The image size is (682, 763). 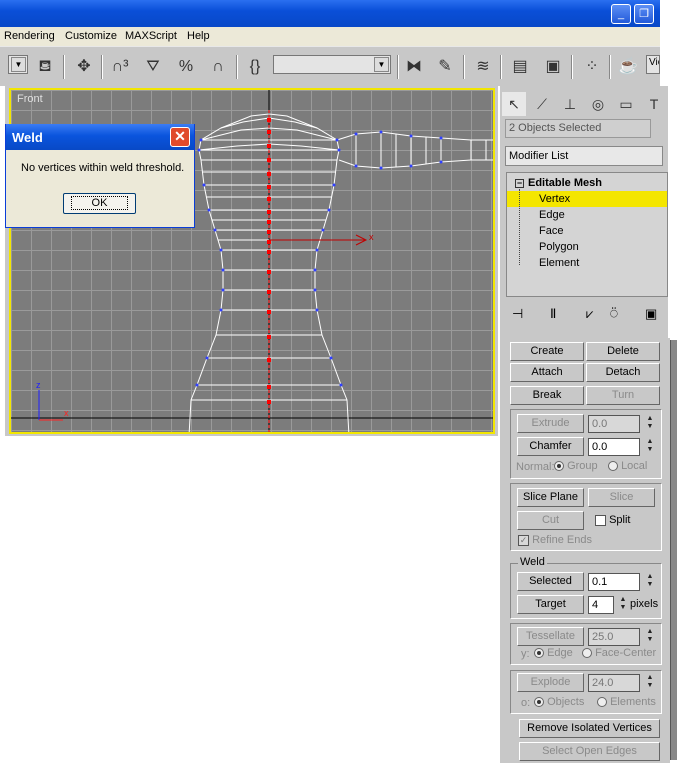 I want to click on explode-spinner: ▲ ▼, so click(x=650, y=683).